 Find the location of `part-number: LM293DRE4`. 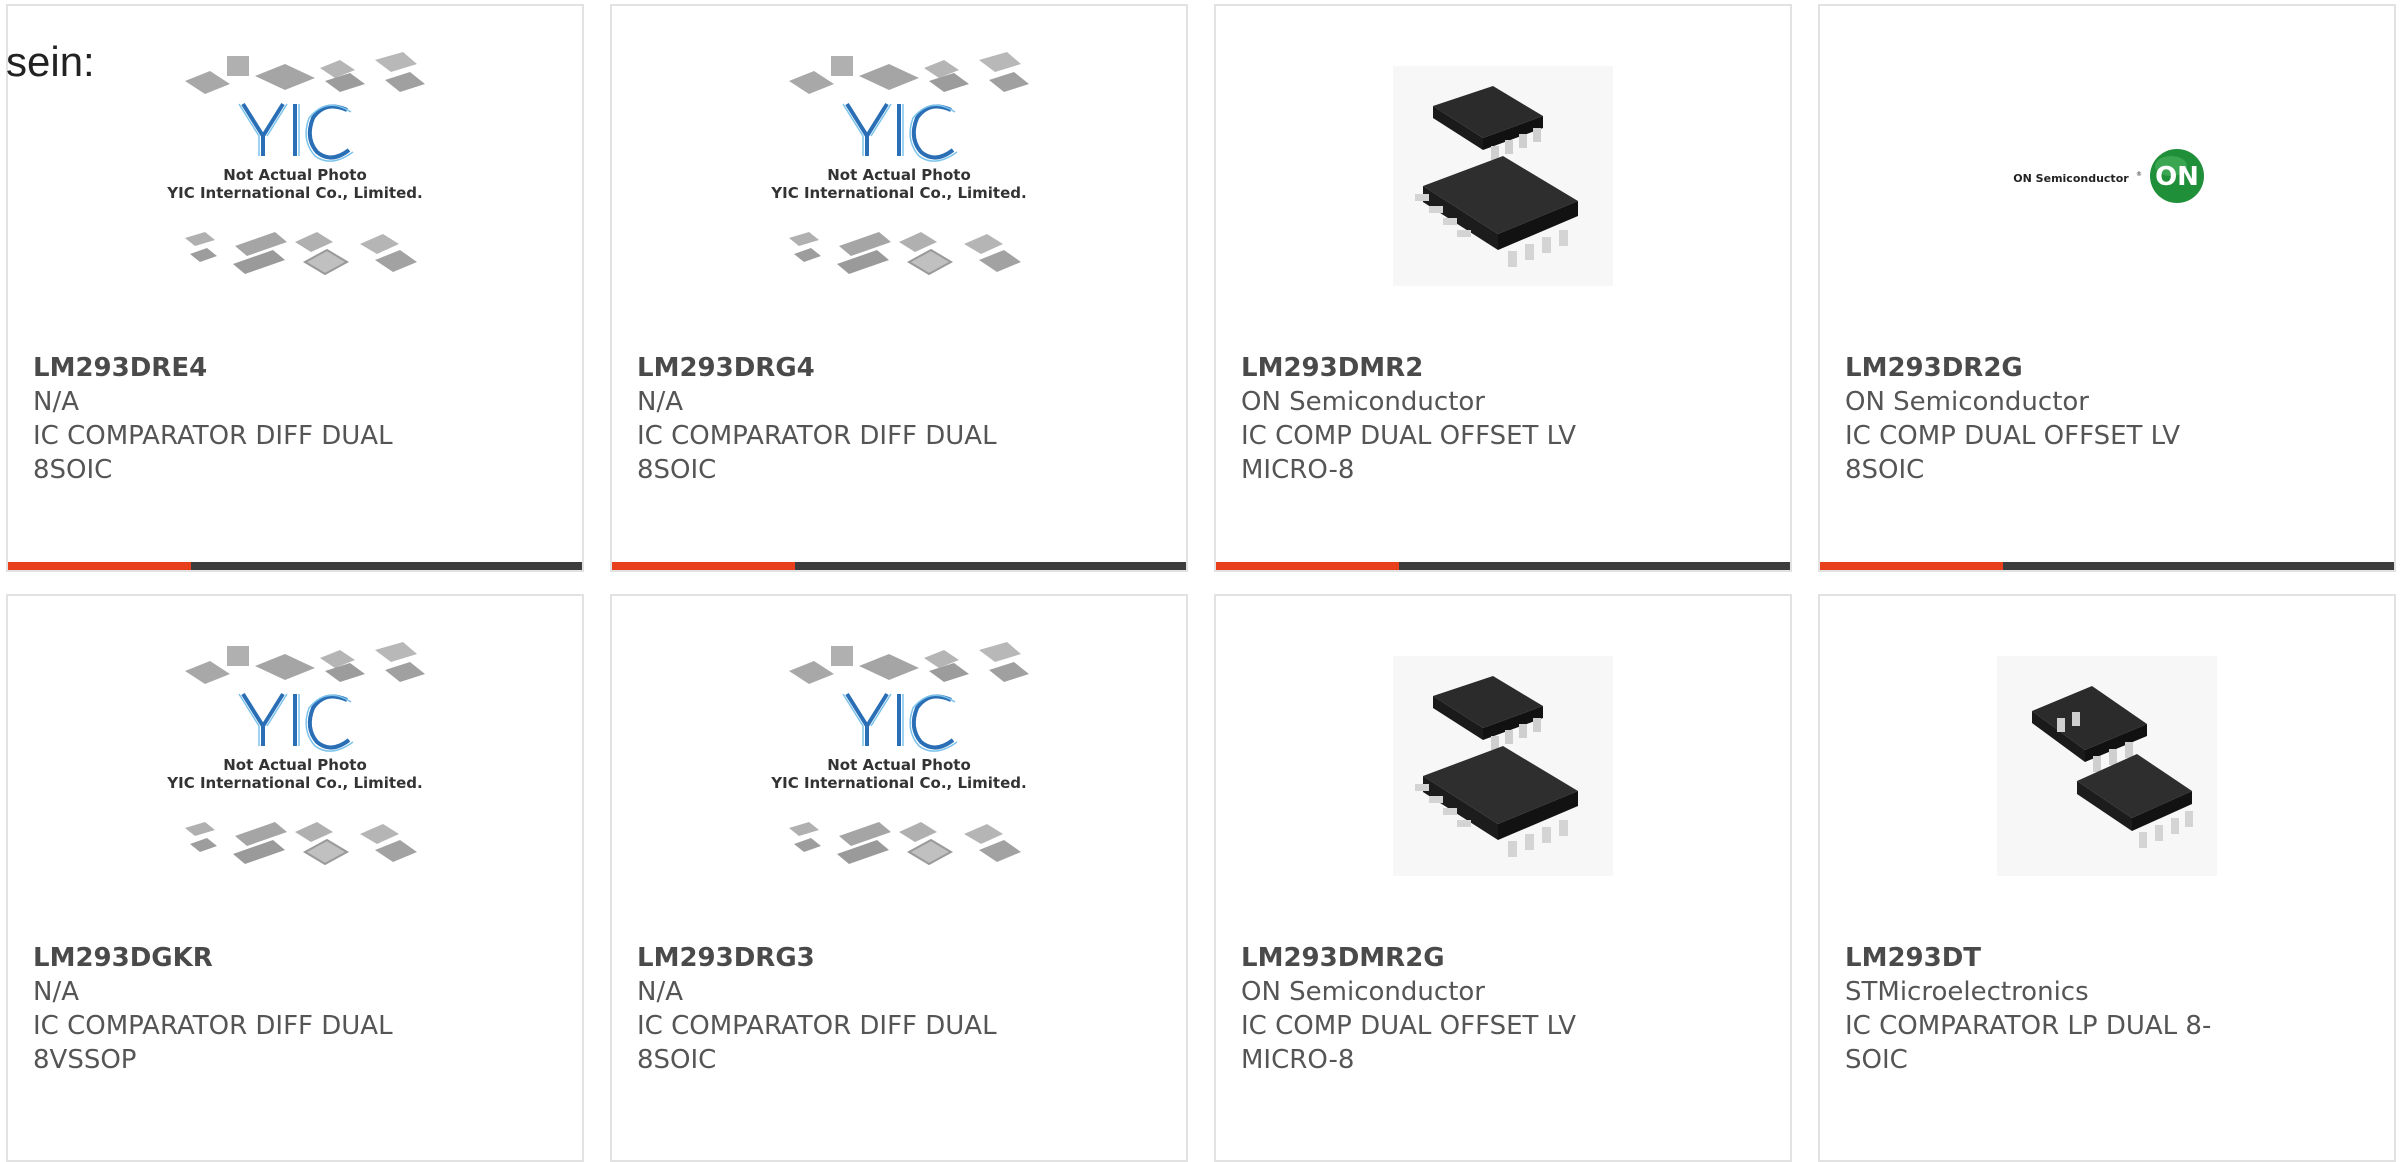

part-number: LM293DRE4 is located at coordinates (243, 368).